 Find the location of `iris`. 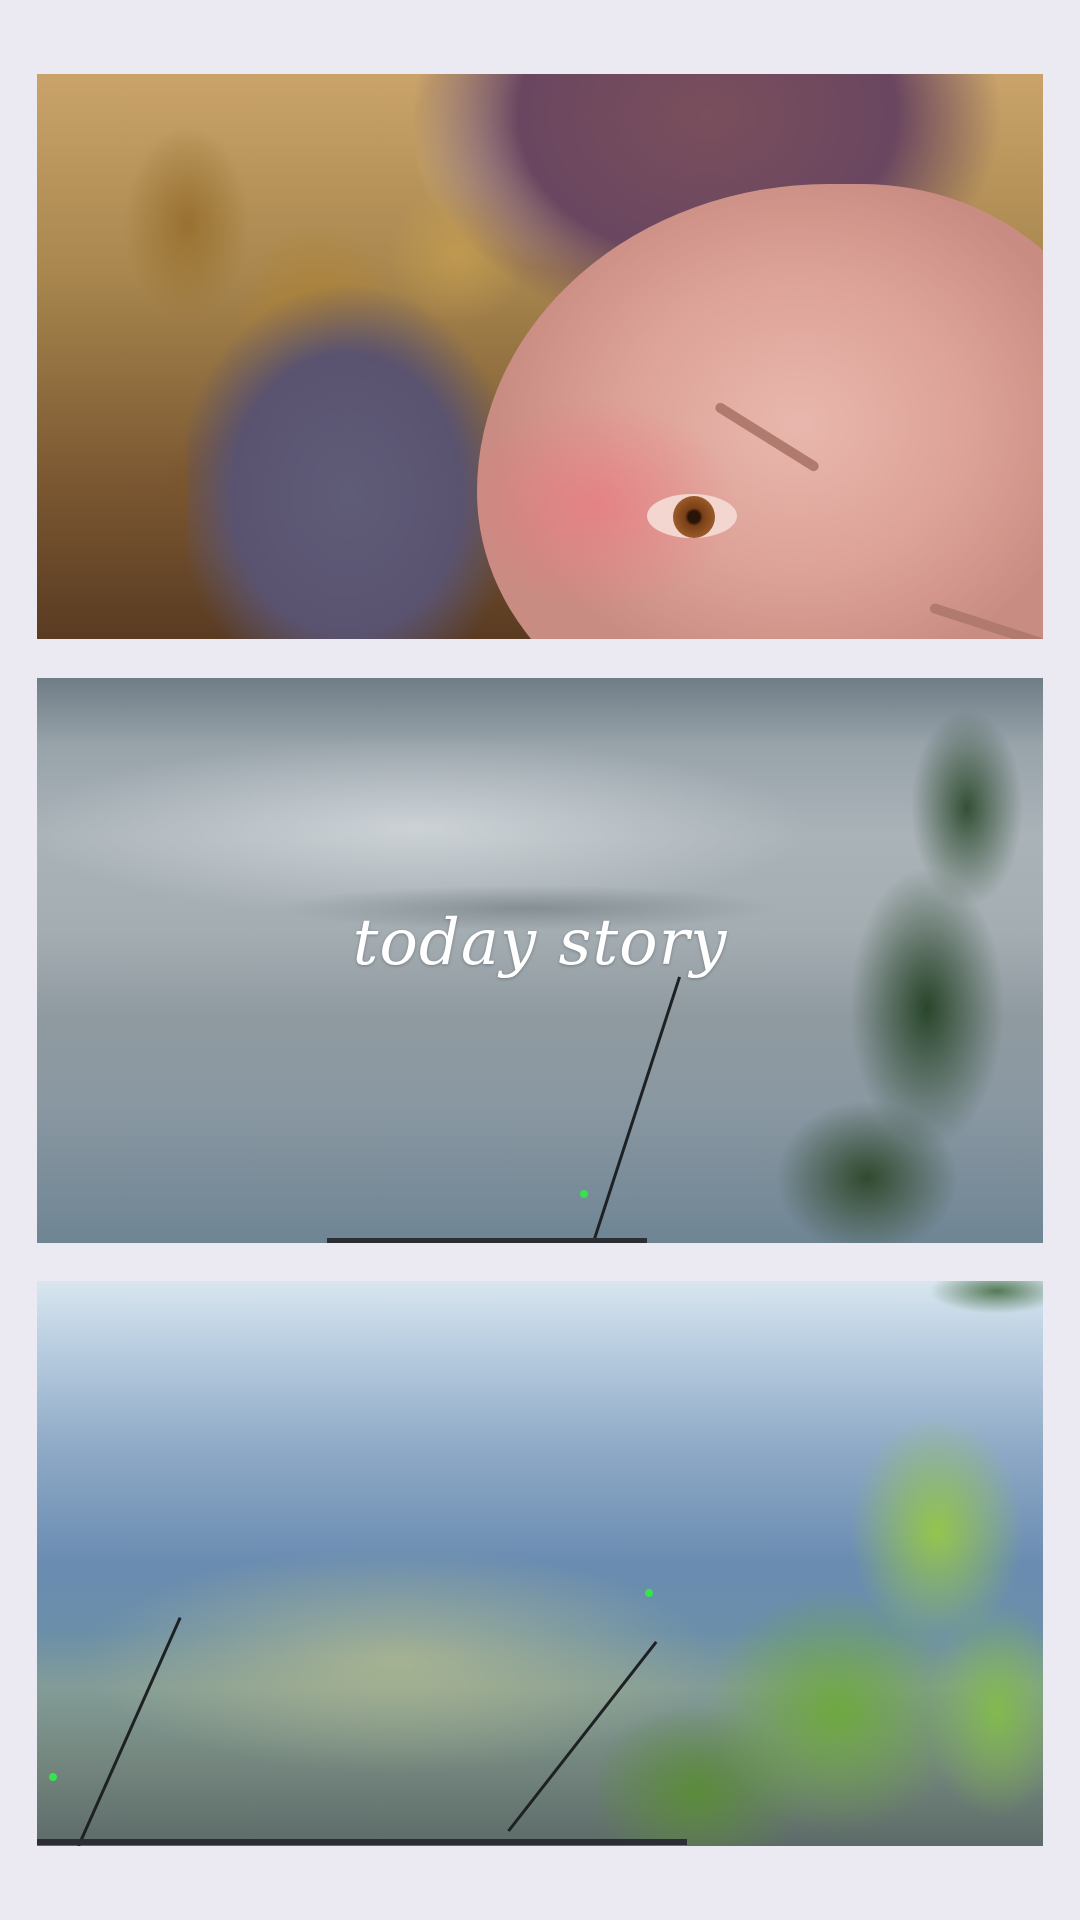

iris is located at coordinates (694, 517).